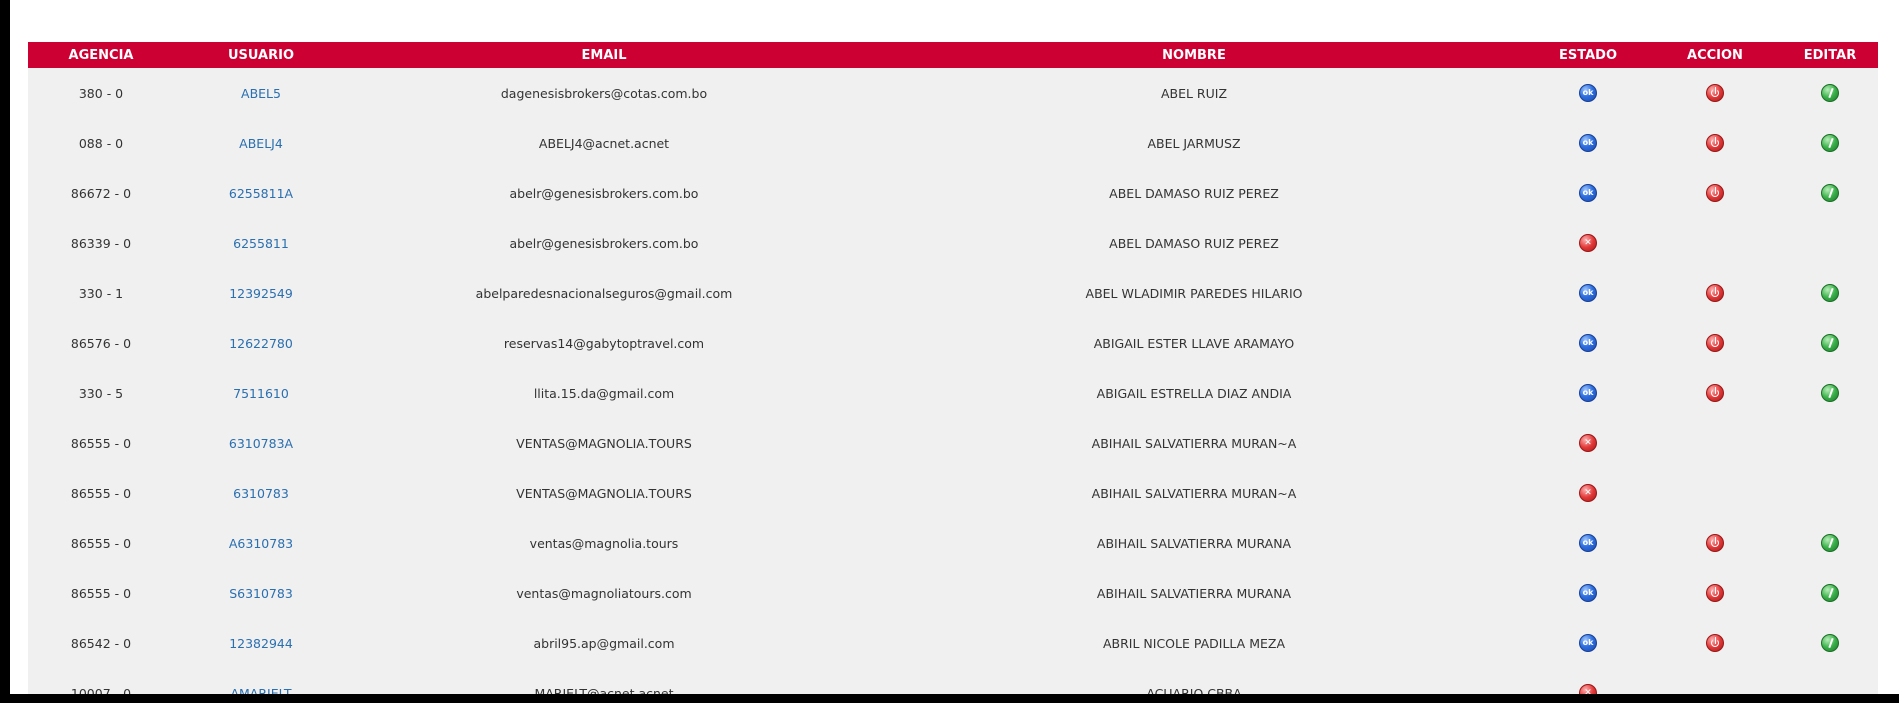 The height and width of the screenshot is (703, 1899). What do you see at coordinates (101, 343) in the screenshot?
I see `cell-agencia: 86576 - 0` at bounding box center [101, 343].